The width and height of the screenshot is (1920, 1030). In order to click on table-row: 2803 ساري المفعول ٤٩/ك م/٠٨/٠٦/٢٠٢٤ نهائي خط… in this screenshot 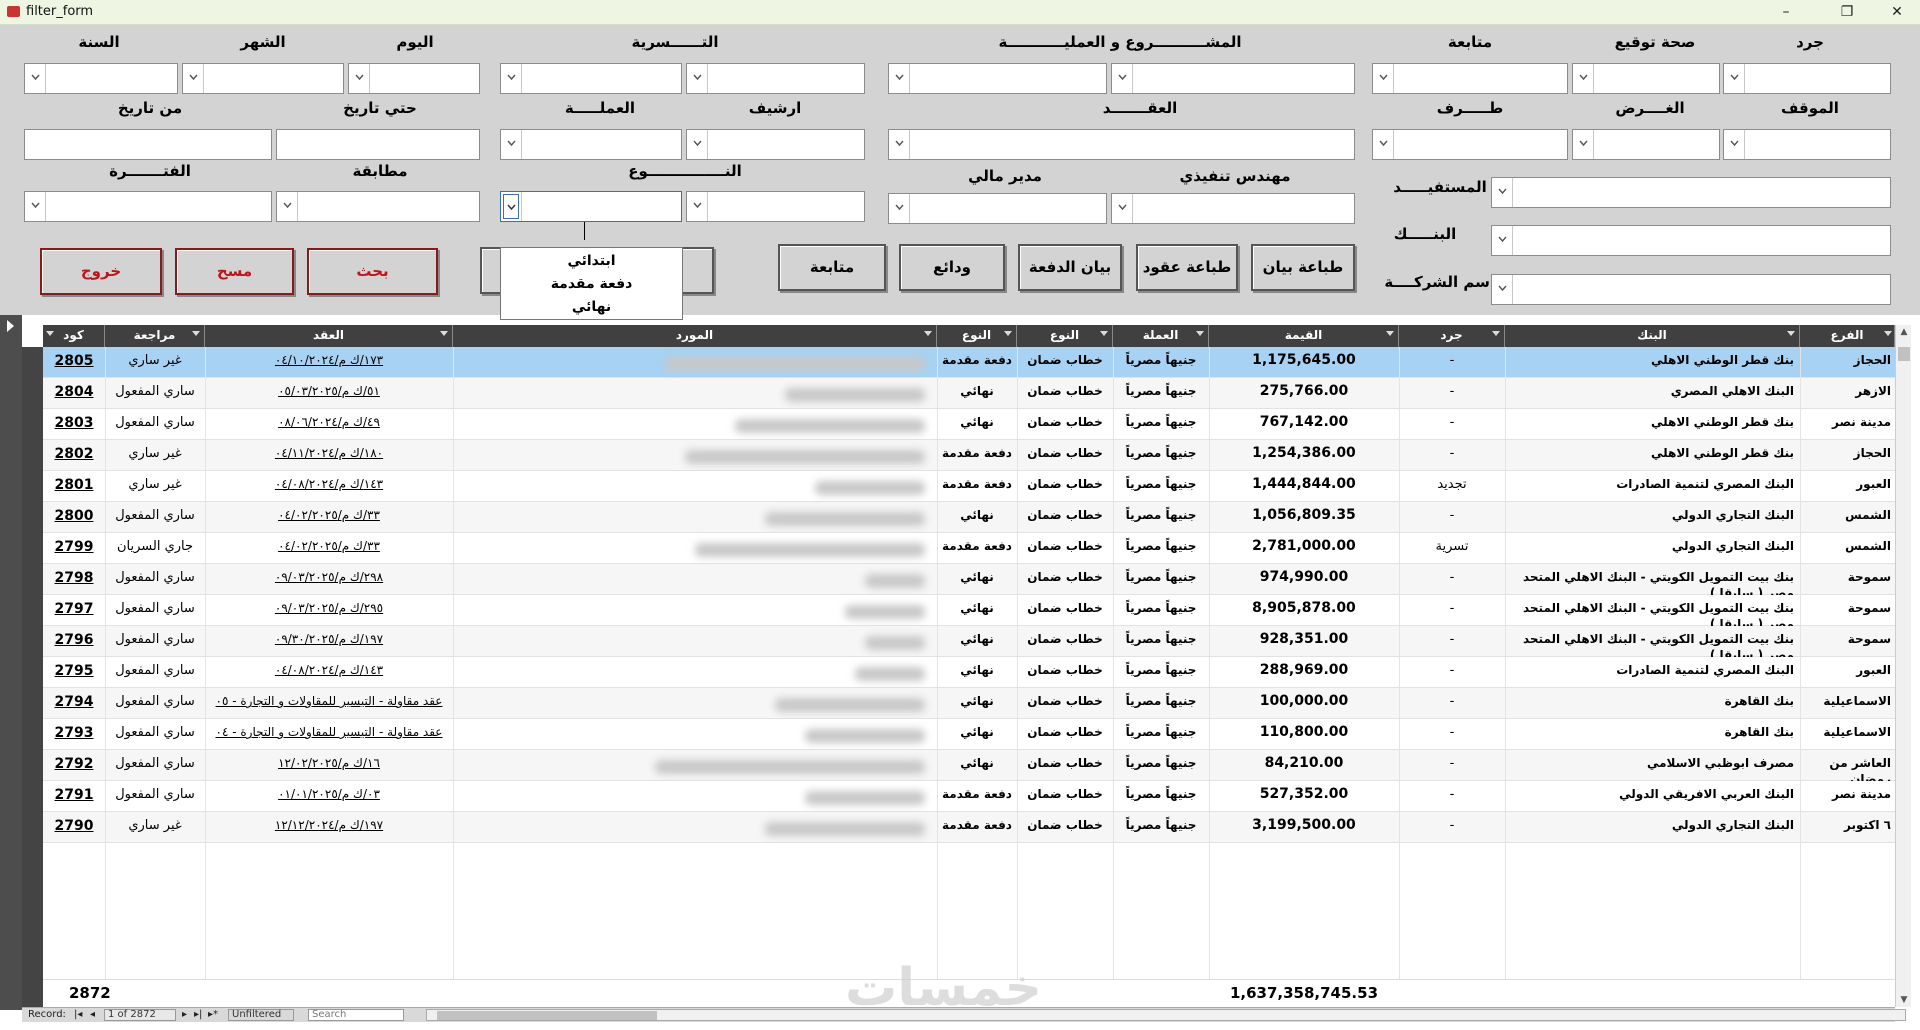, I will do `click(969, 424)`.